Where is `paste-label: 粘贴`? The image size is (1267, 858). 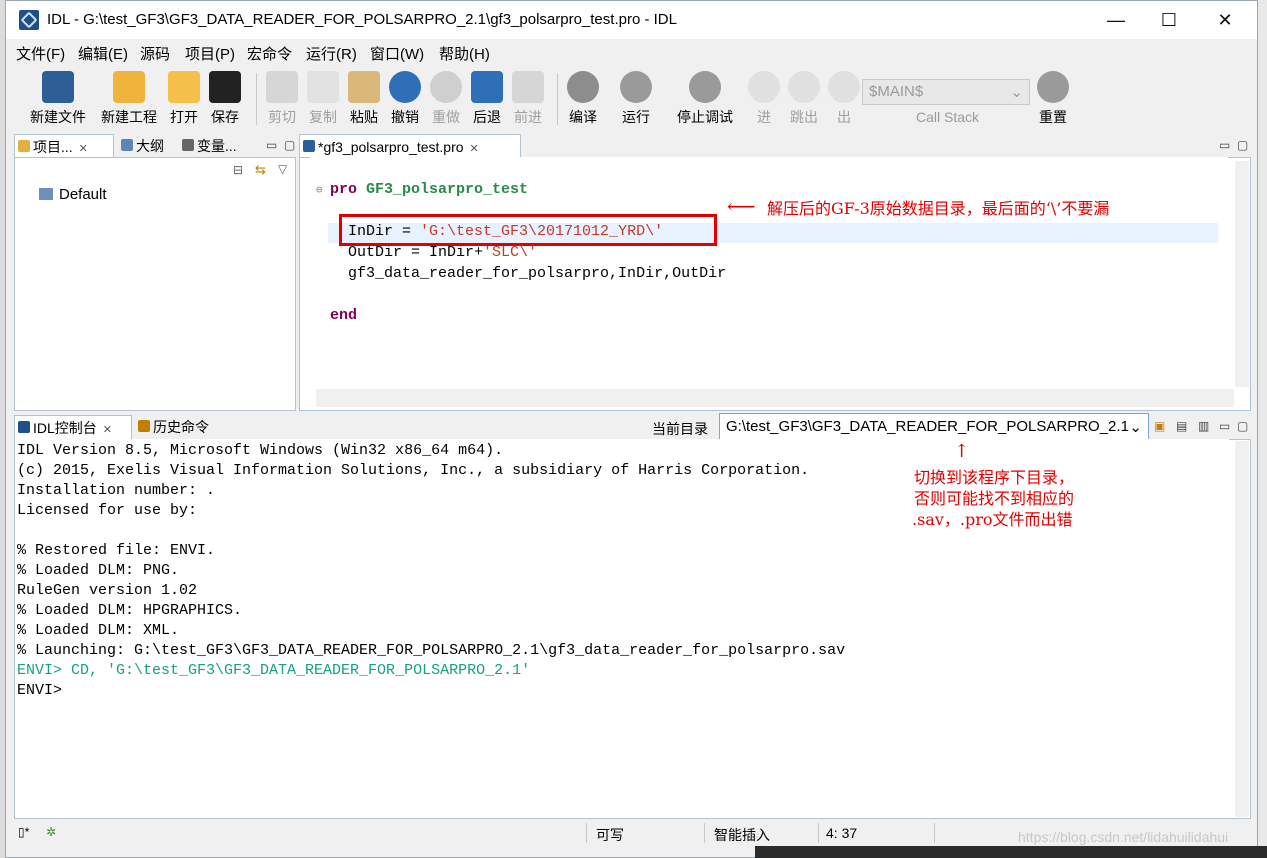 paste-label: 粘贴 is located at coordinates (364, 117).